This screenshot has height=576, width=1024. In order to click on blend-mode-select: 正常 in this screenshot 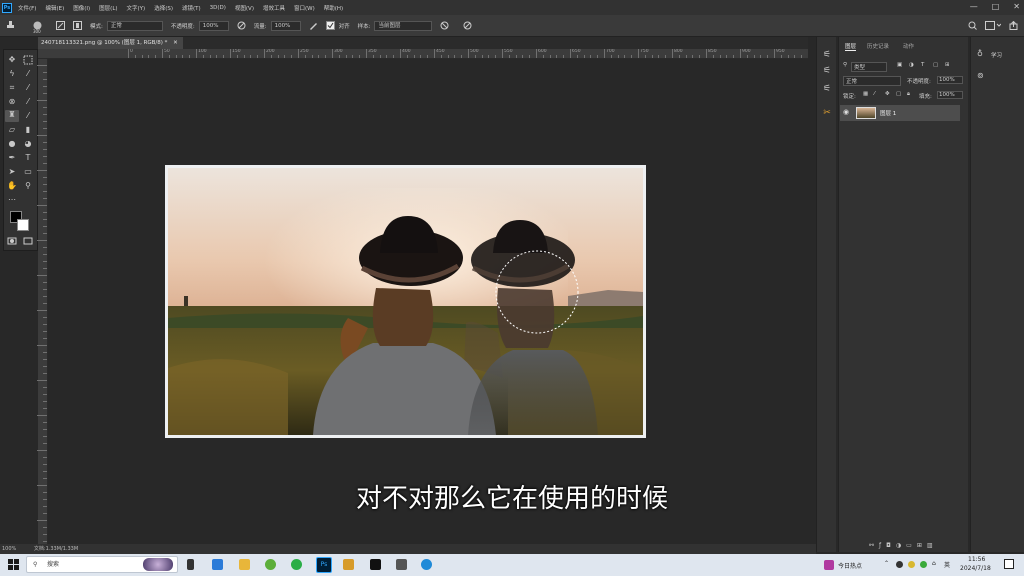, I will do `click(872, 81)`.